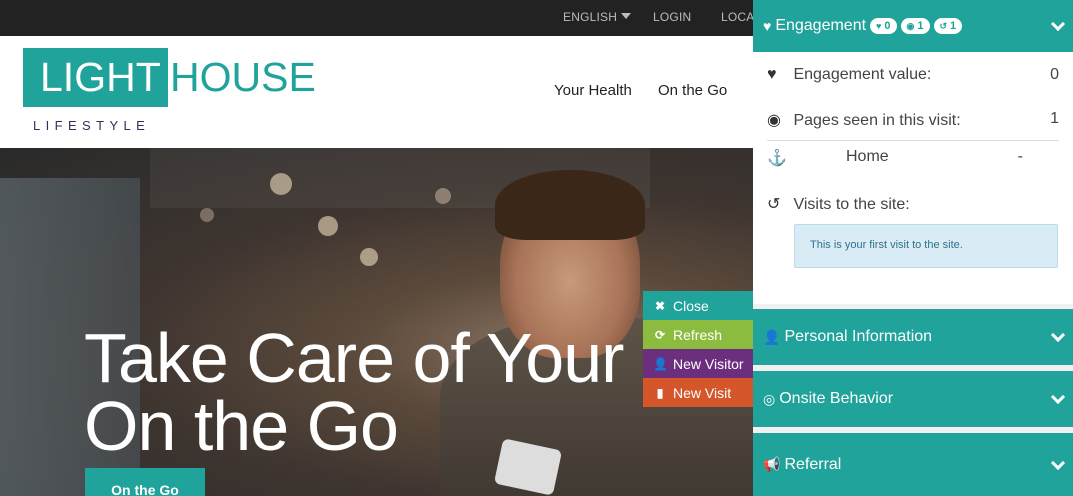  I want to click on close-button: ✖ Close, so click(698, 305).